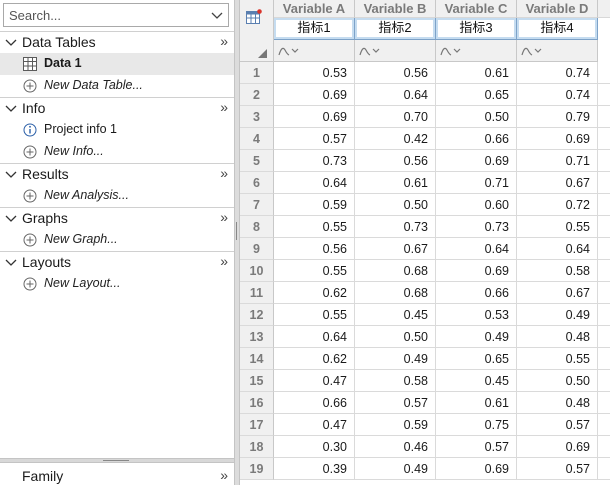 Image resolution: width=610 pixels, height=485 pixels. I want to click on row-number: 5, so click(257, 161).